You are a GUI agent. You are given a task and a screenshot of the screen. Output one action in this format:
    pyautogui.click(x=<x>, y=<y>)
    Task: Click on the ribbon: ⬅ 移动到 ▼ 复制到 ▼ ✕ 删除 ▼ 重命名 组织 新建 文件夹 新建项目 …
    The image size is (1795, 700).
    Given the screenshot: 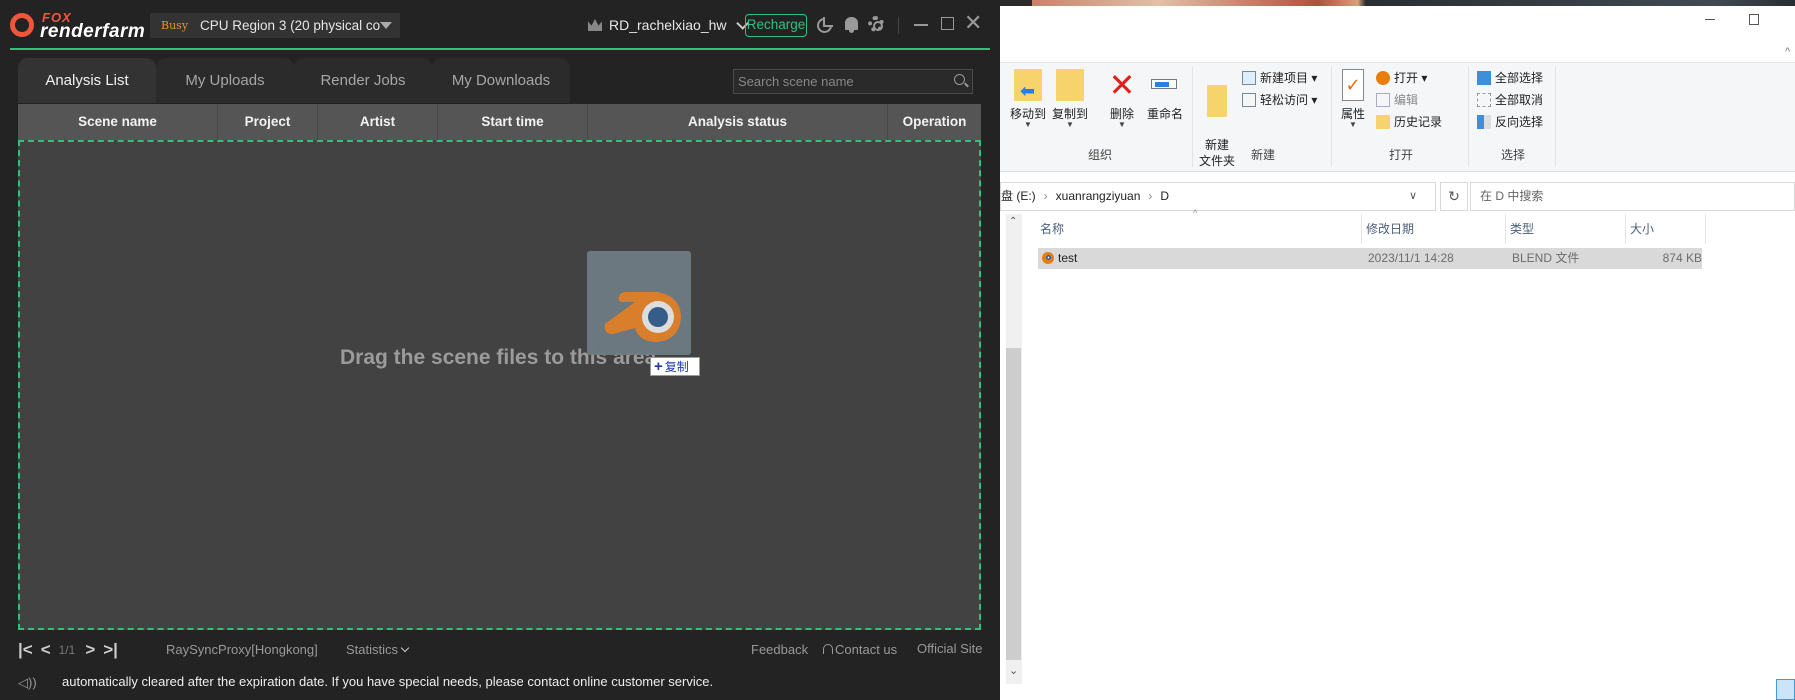 What is the action you would take?
    pyautogui.click(x=1397, y=117)
    